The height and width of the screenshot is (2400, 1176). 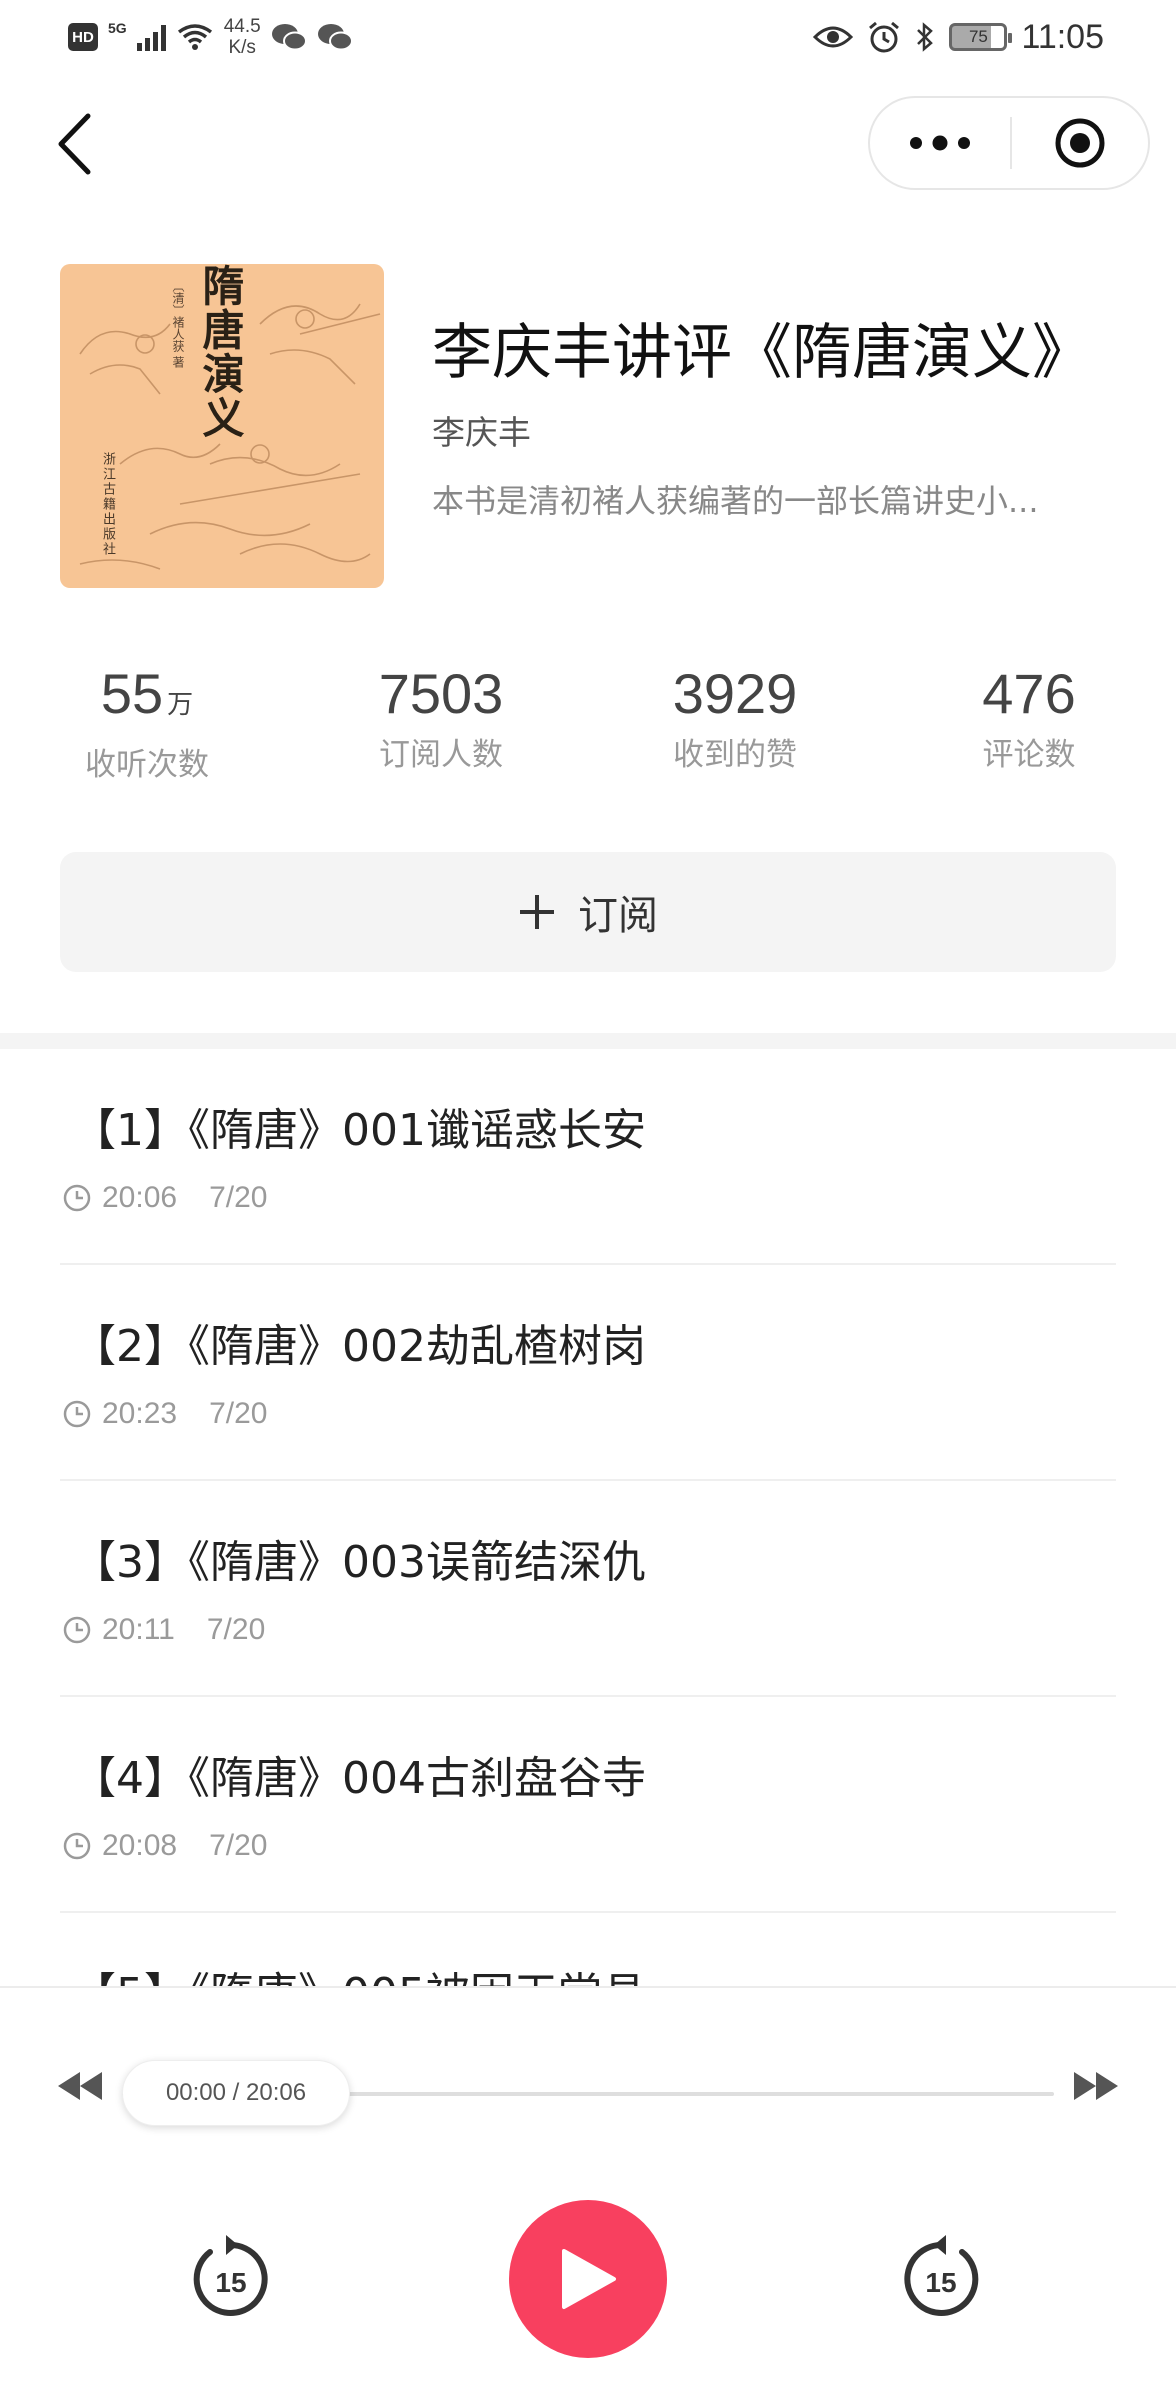 I want to click on stat-label: 收听次数, so click(x=147, y=765).